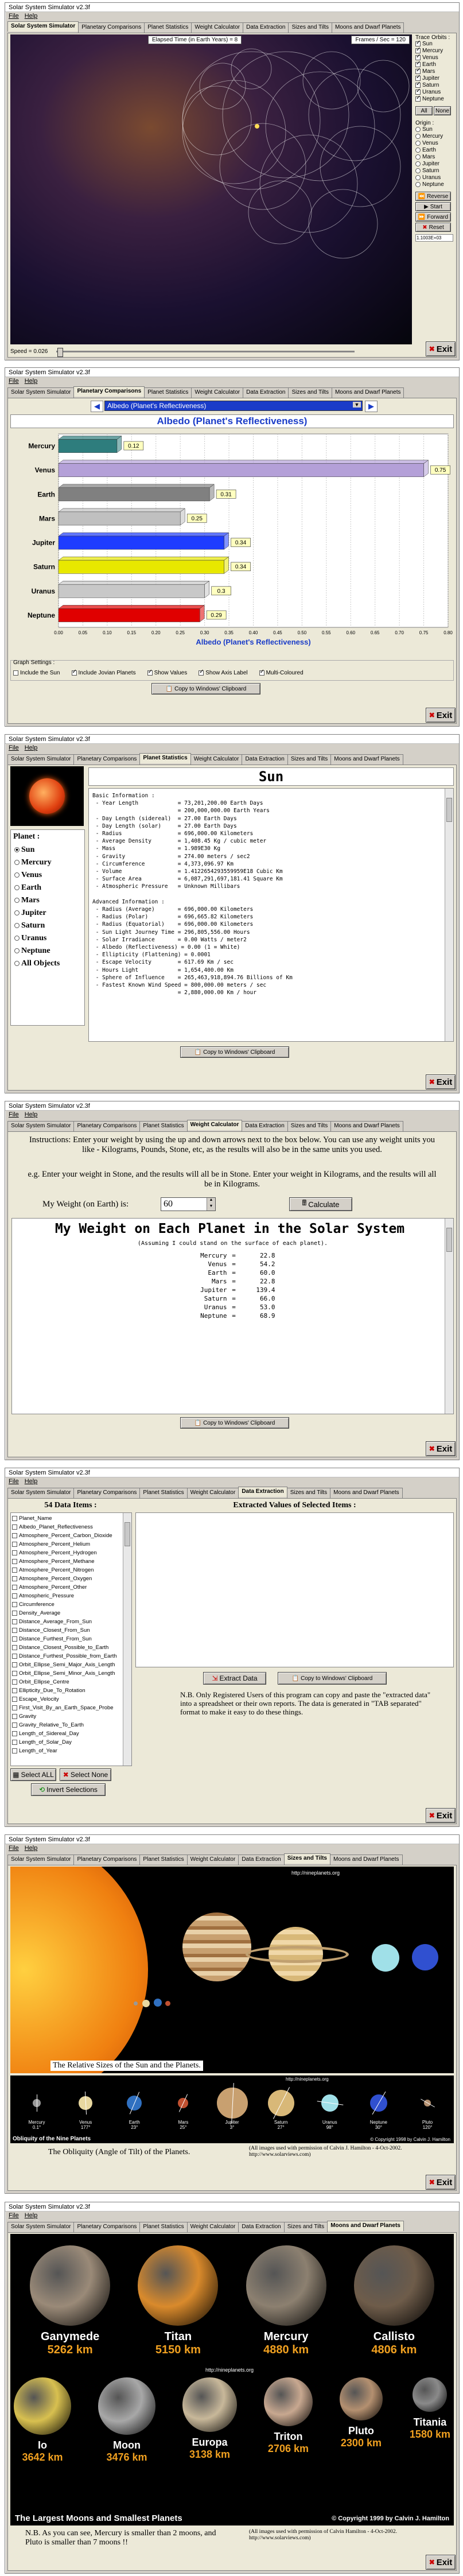 Image resolution: width=463 pixels, height=2576 pixels. I want to click on data-item-checkbox: Atmosphere_Percent_Carbon_Dioxide, so click(71, 1535).